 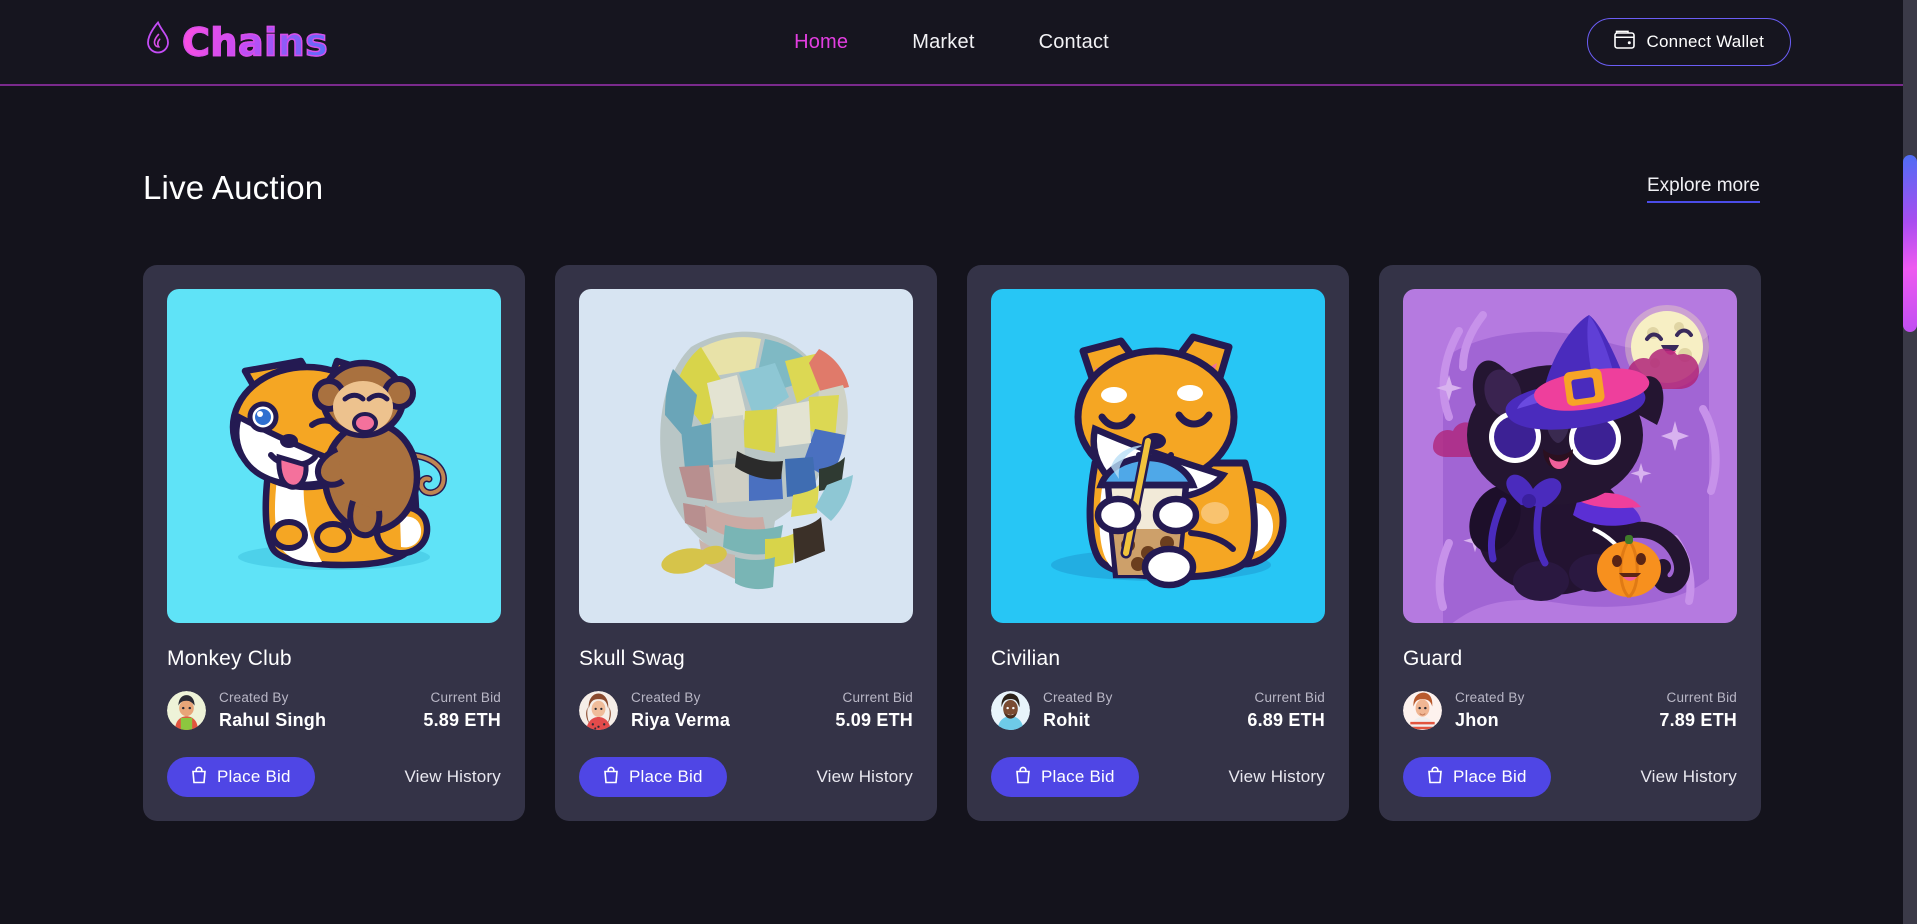 I want to click on creator-name: Riya Verma, so click(x=681, y=720).